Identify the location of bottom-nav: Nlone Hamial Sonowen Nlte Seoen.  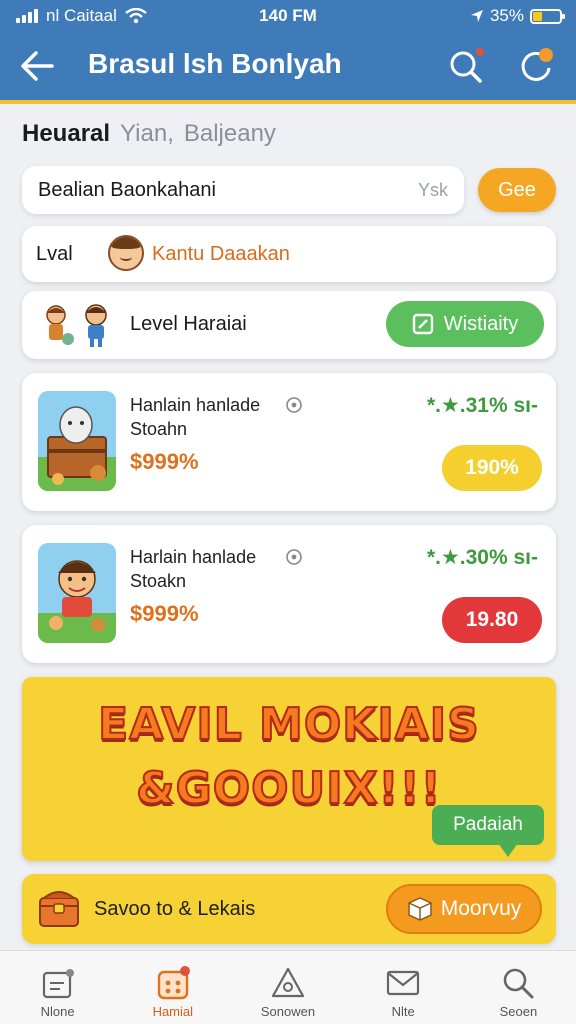
(288, 987).